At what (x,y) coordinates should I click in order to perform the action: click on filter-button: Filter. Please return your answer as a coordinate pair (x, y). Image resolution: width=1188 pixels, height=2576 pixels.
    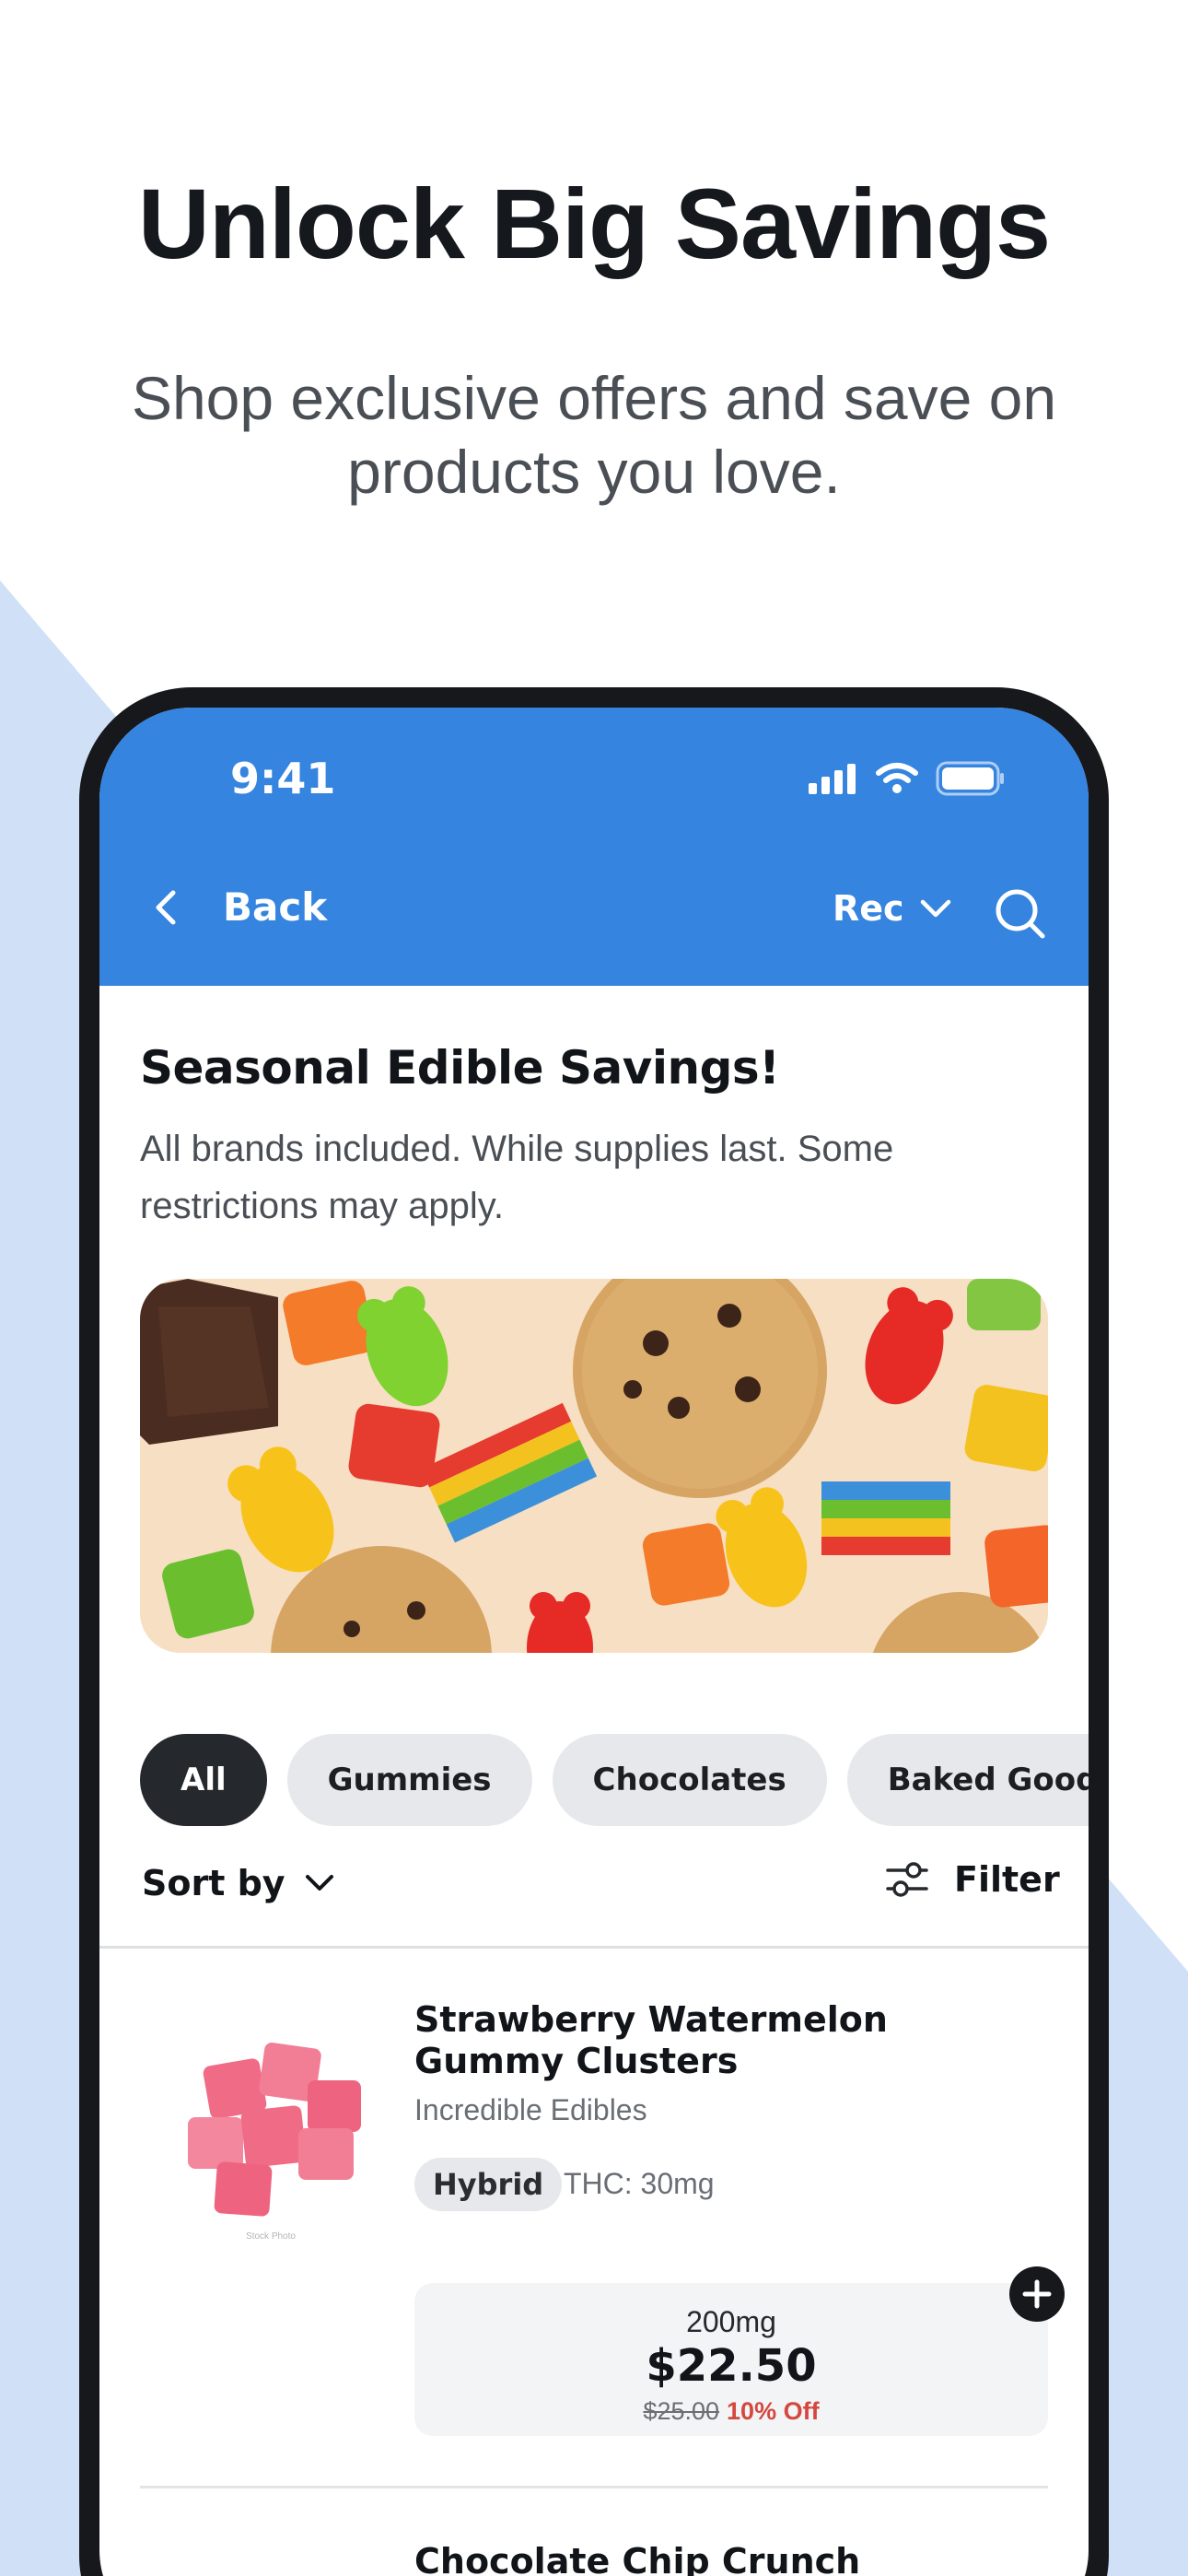
    Looking at the image, I should click on (973, 1879).